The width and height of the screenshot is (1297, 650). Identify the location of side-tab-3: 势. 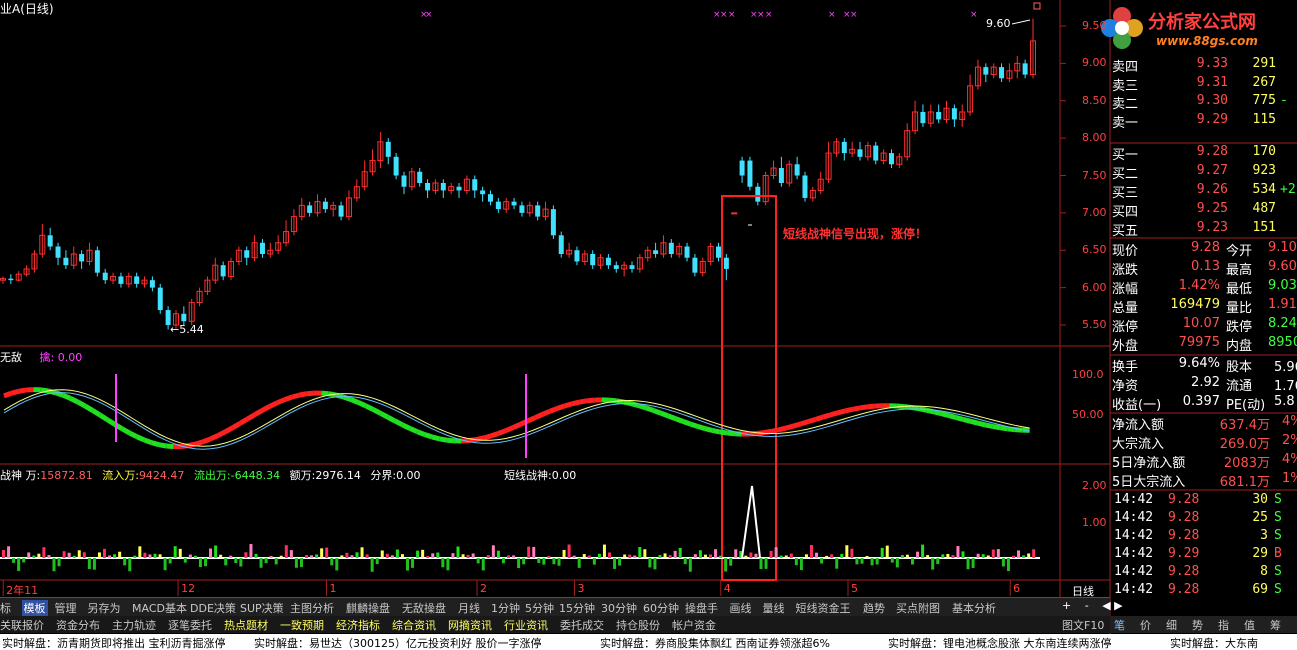
(1197, 625).